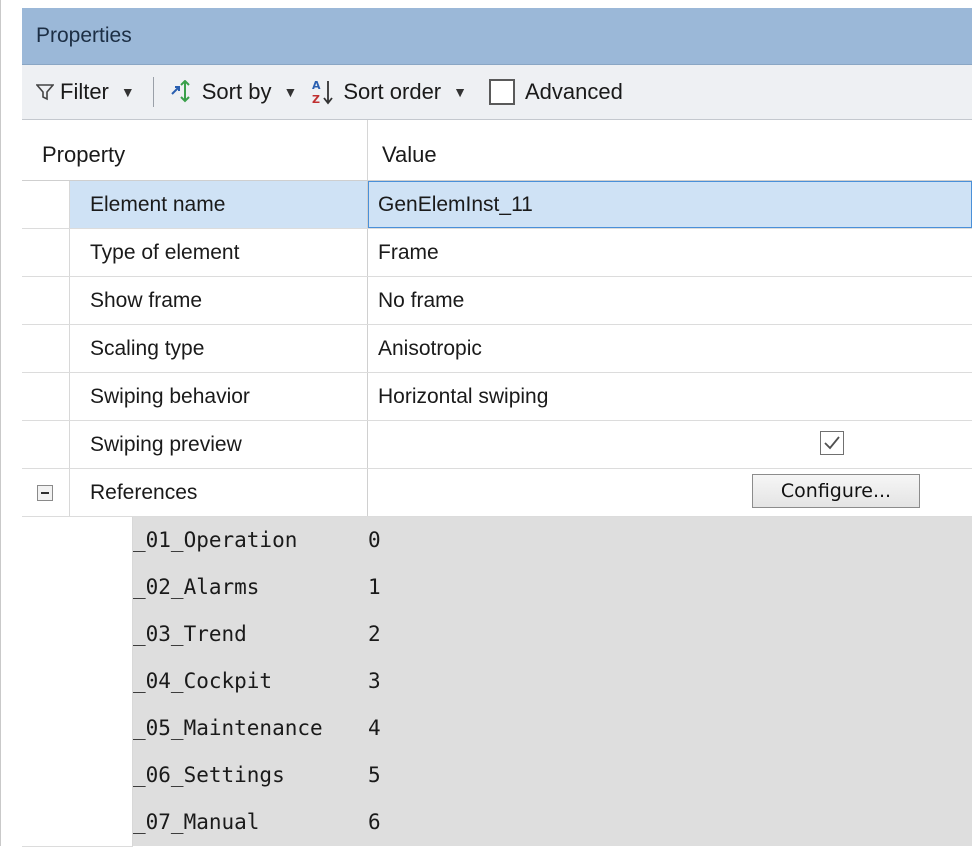 This screenshot has width=972, height=847. I want to click on column-header-property: Property, so click(83, 155).